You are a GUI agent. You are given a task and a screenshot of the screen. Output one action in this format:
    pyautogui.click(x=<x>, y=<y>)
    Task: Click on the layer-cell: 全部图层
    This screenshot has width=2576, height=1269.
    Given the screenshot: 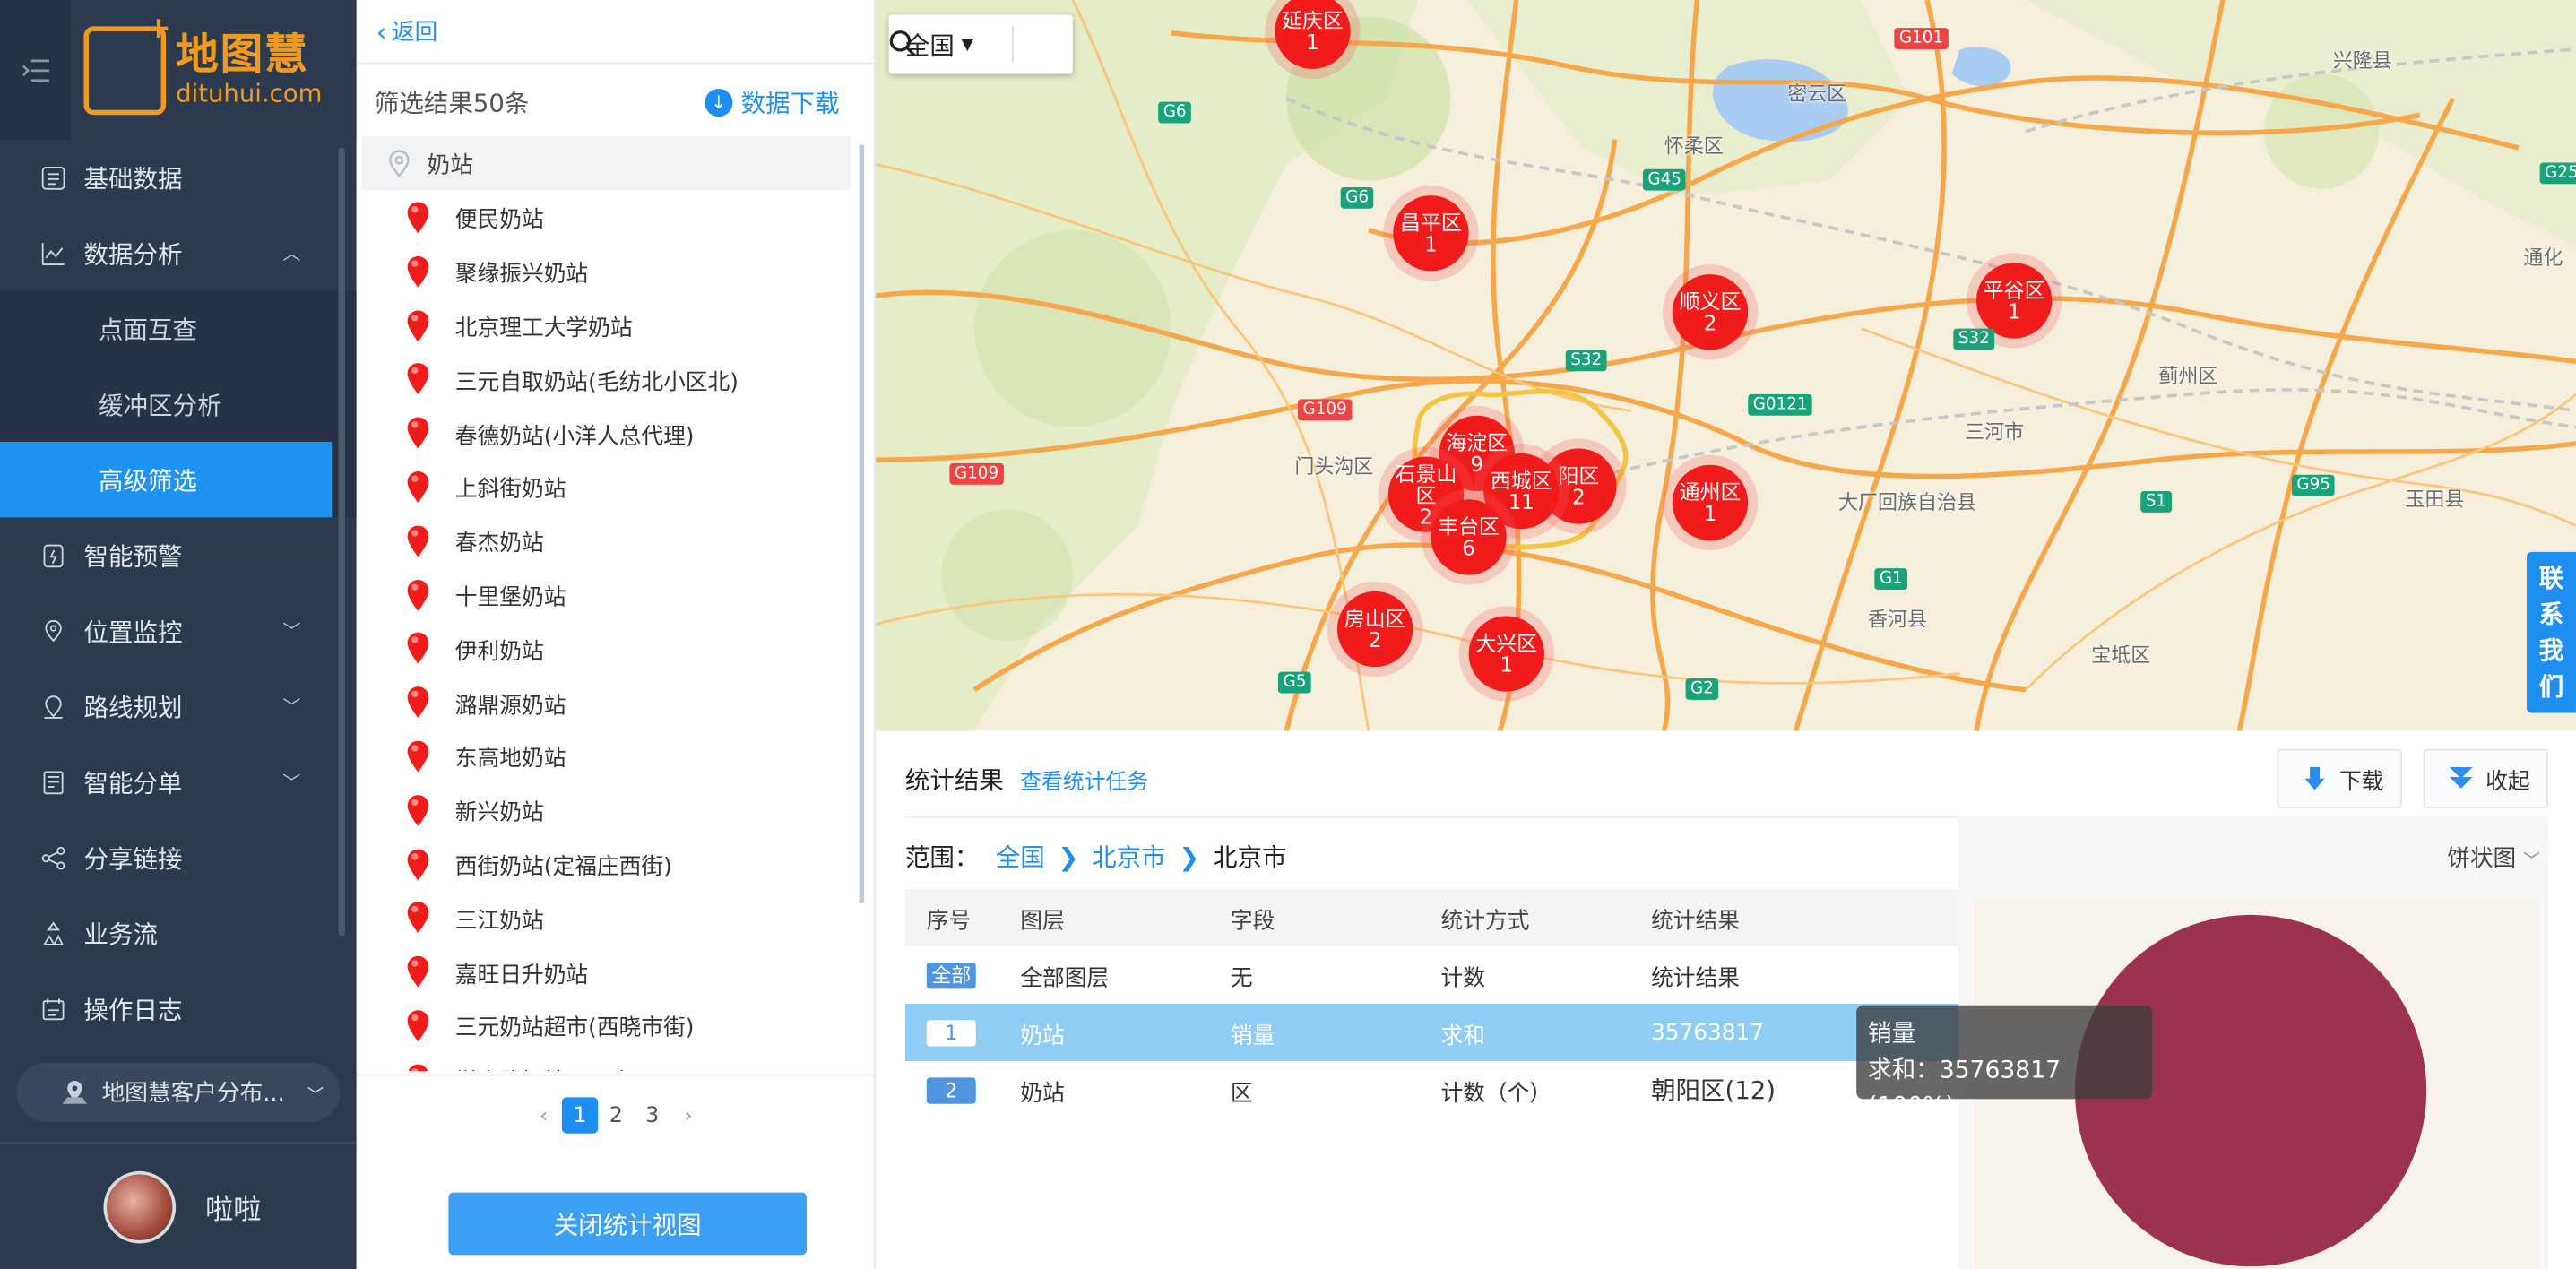 What is the action you would take?
    pyautogui.click(x=1065, y=978)
    